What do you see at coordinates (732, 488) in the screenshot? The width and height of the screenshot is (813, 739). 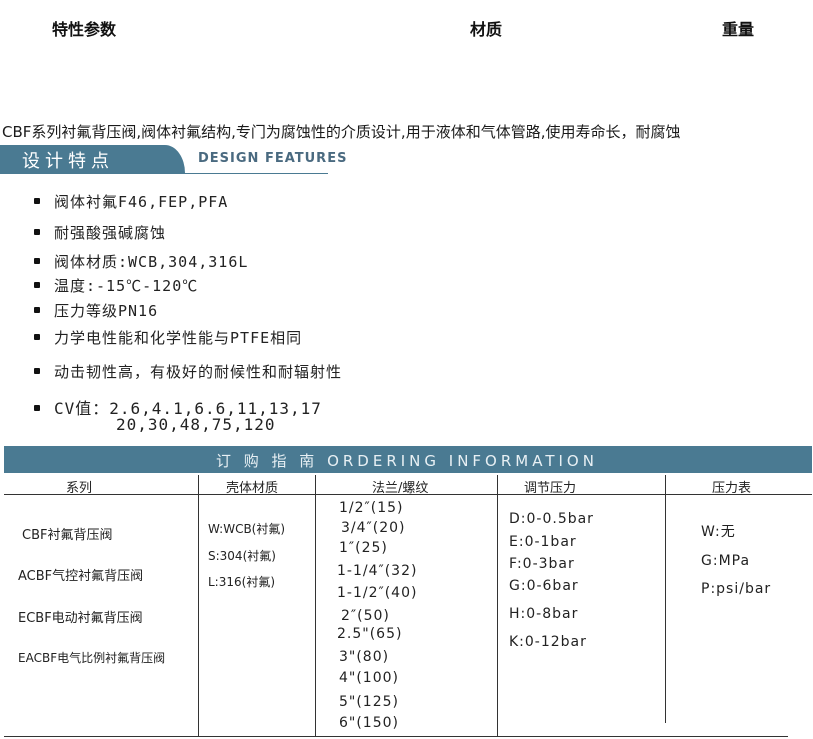 I see `column-header-gauge: 压力表` at bounding box center [732, 488].